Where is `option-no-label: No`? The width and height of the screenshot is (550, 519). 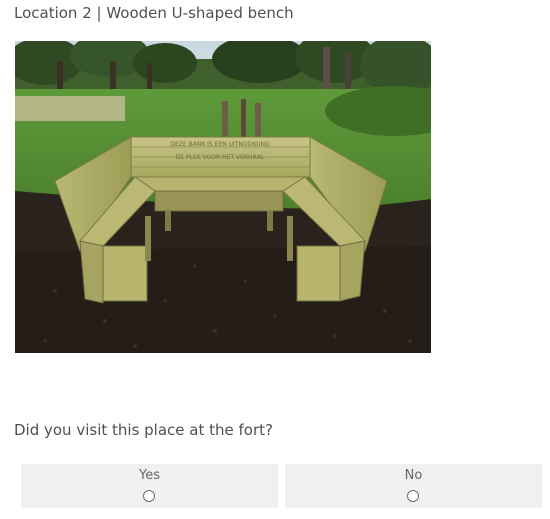 option-no-label: No is located at coordinates (413, 475).